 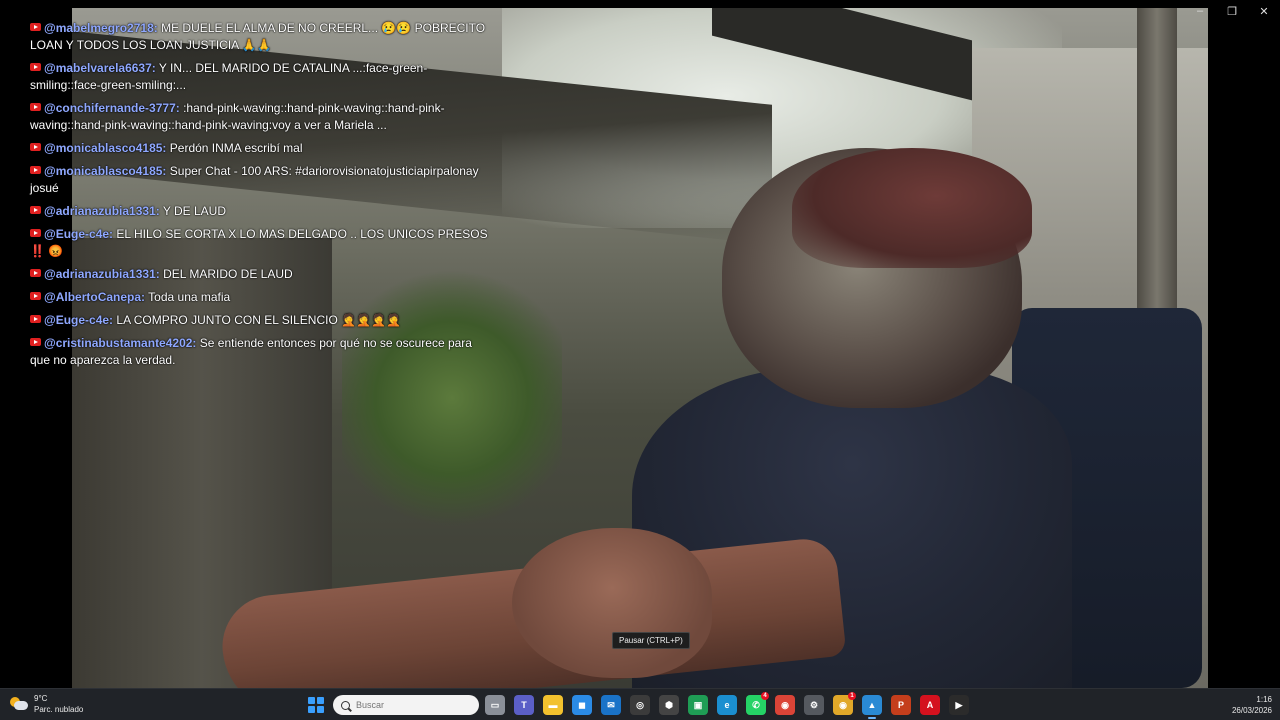 What do you see at coordinates (311, 700) in the screenshot?
I see `windows-logo-icon` at bounding box center [311, 700].